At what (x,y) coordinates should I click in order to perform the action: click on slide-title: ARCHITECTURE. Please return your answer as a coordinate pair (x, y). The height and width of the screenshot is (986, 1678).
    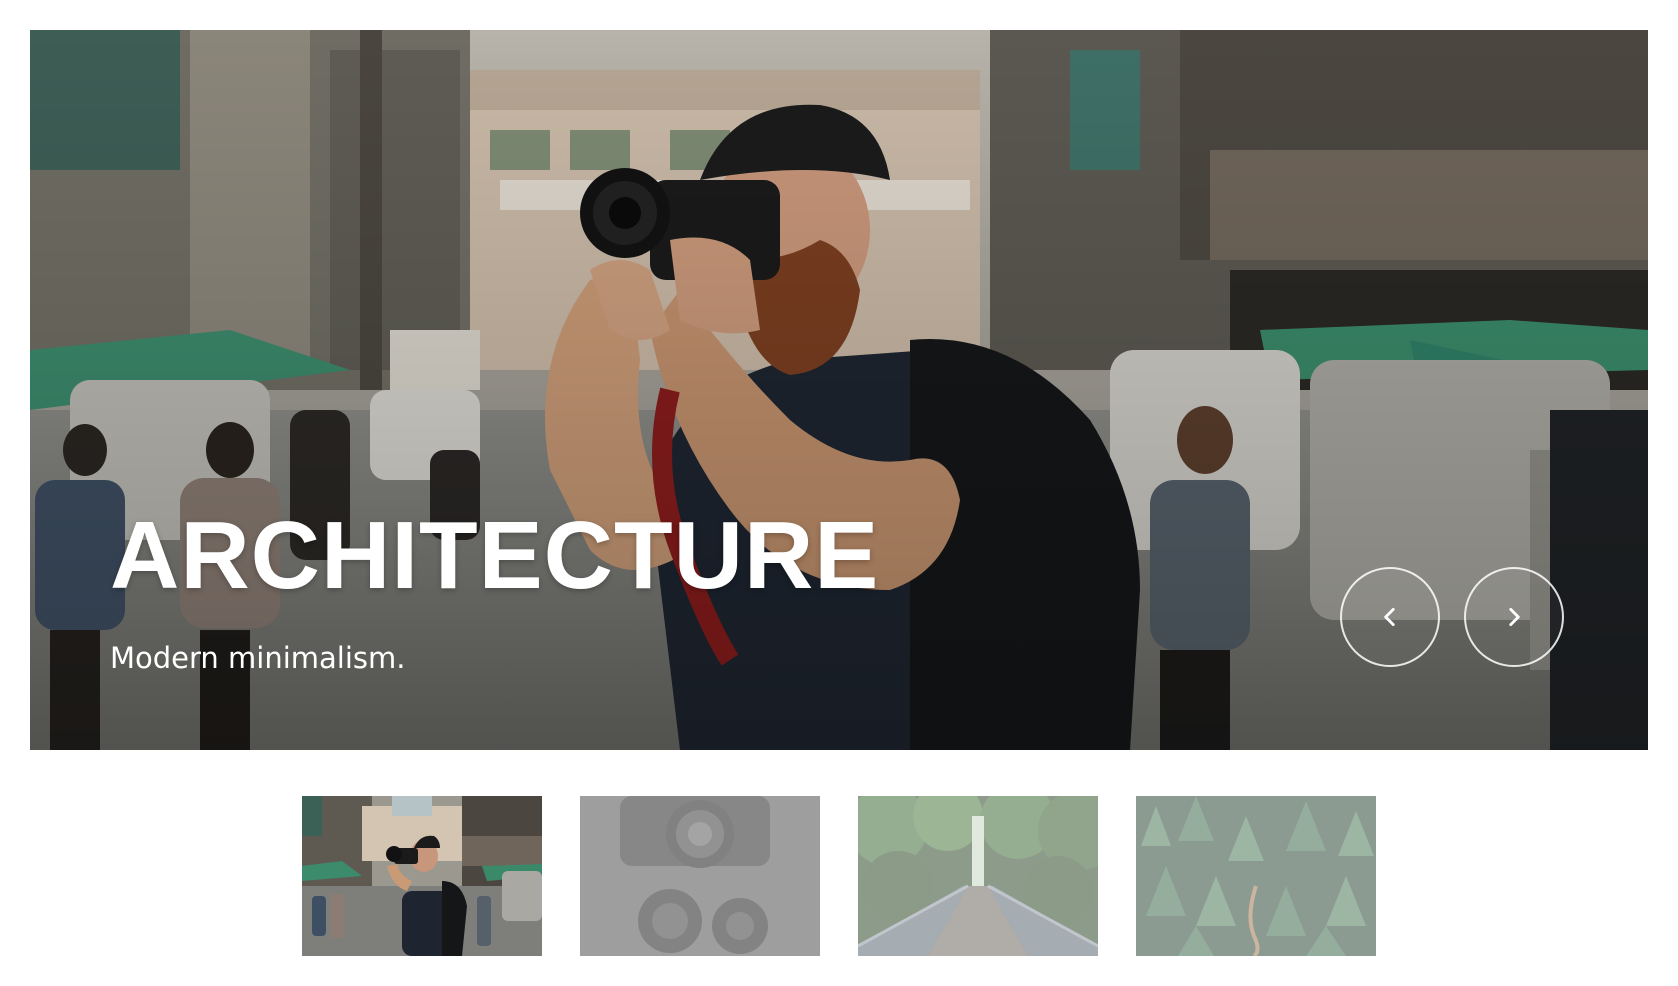
    Looking at the image, I should click on (495, 555).